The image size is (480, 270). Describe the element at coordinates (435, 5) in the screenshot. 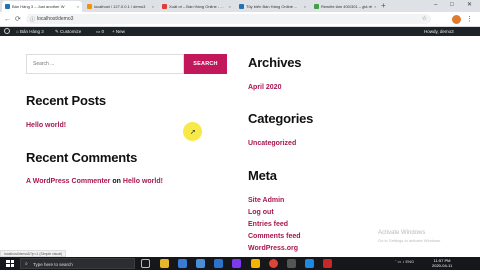

I see `minimize-button: –` at that location.